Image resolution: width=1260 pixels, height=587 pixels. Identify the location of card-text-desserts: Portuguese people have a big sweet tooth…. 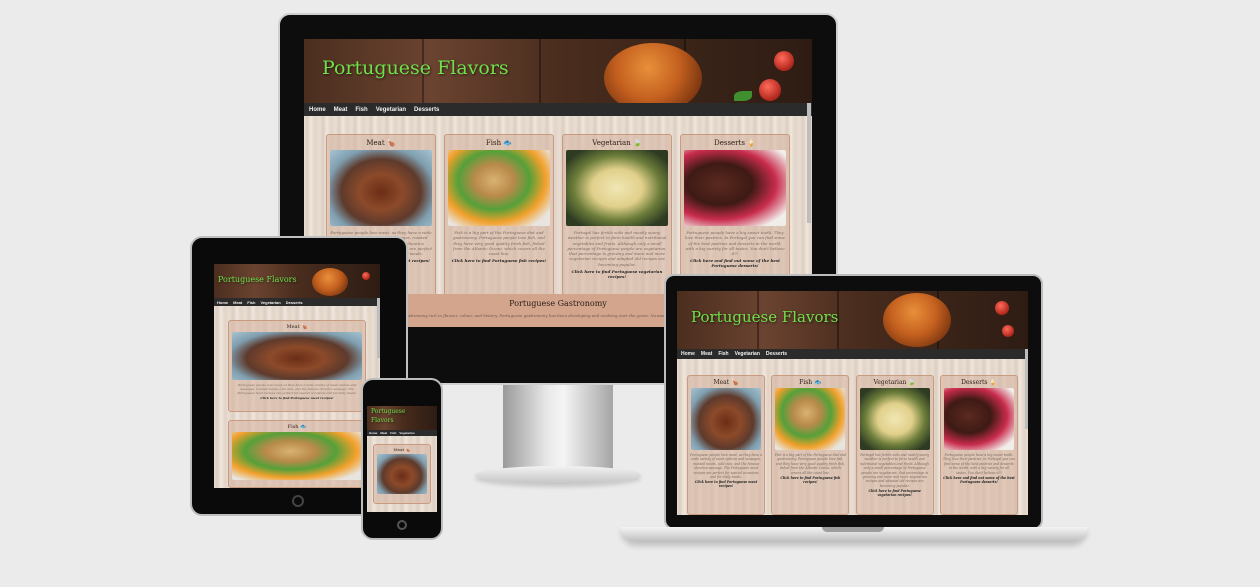
(734, 243).